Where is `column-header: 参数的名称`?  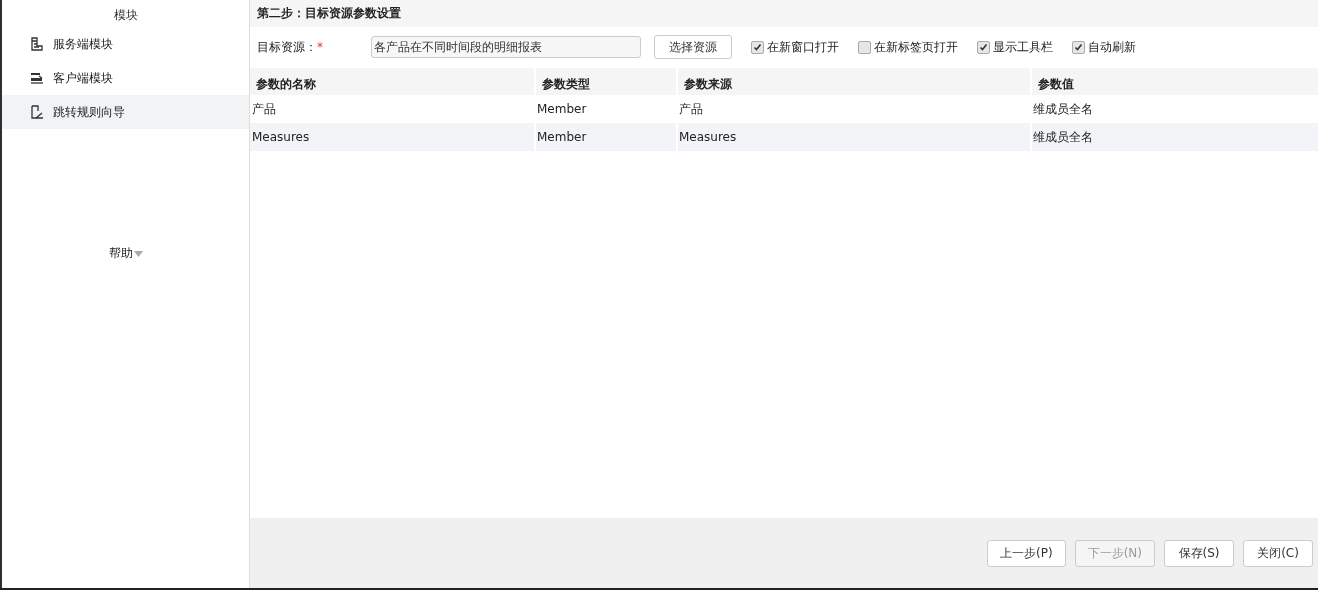 column-header: 参数的名称 is located at coordinates (392, 81).